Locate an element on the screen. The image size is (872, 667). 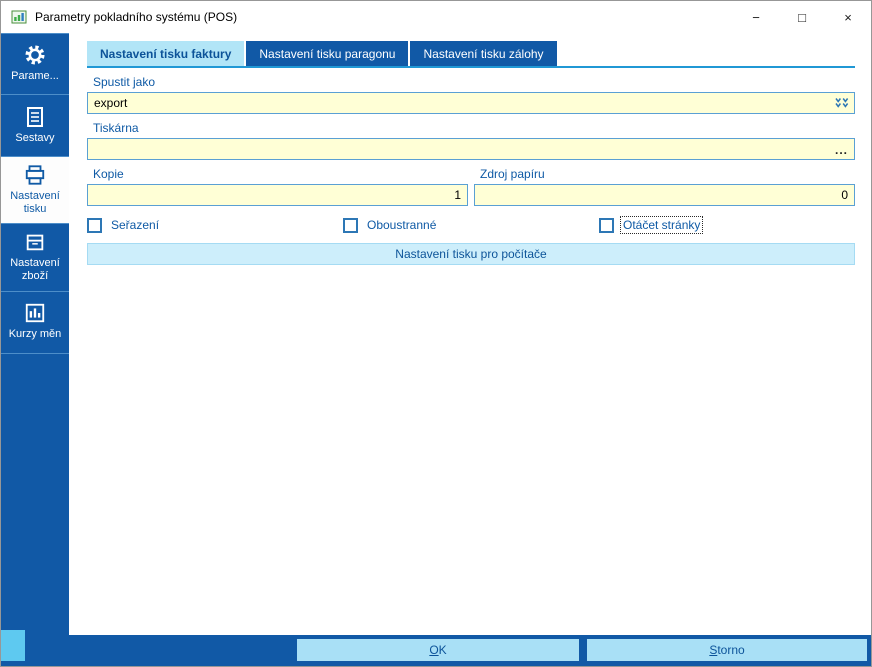
paper-source-label: Zdroj papíru is located at coordinates (512, 174).